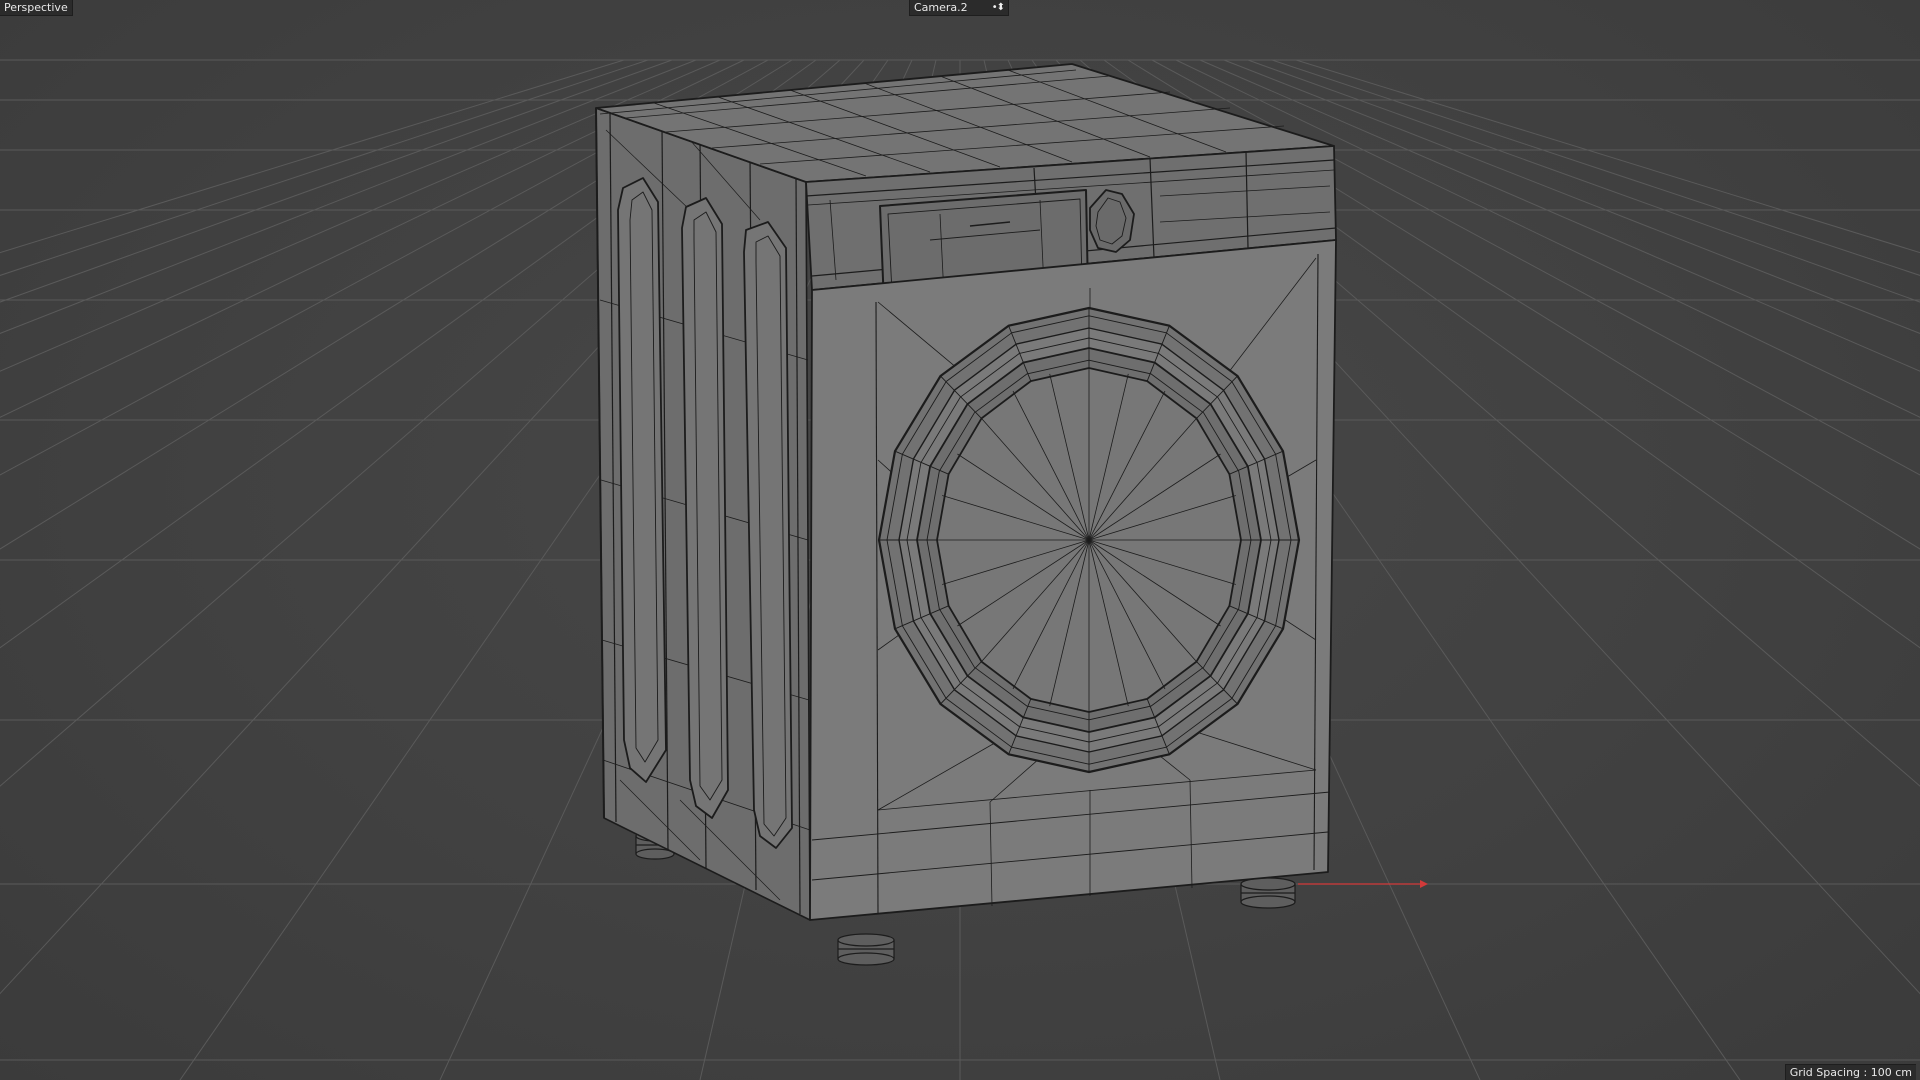 The image size is (1920, 1080). What do you see at coordinates (866, 949) in the screenshot?
I see `foot-front-left` at bounding box center [866, 949].